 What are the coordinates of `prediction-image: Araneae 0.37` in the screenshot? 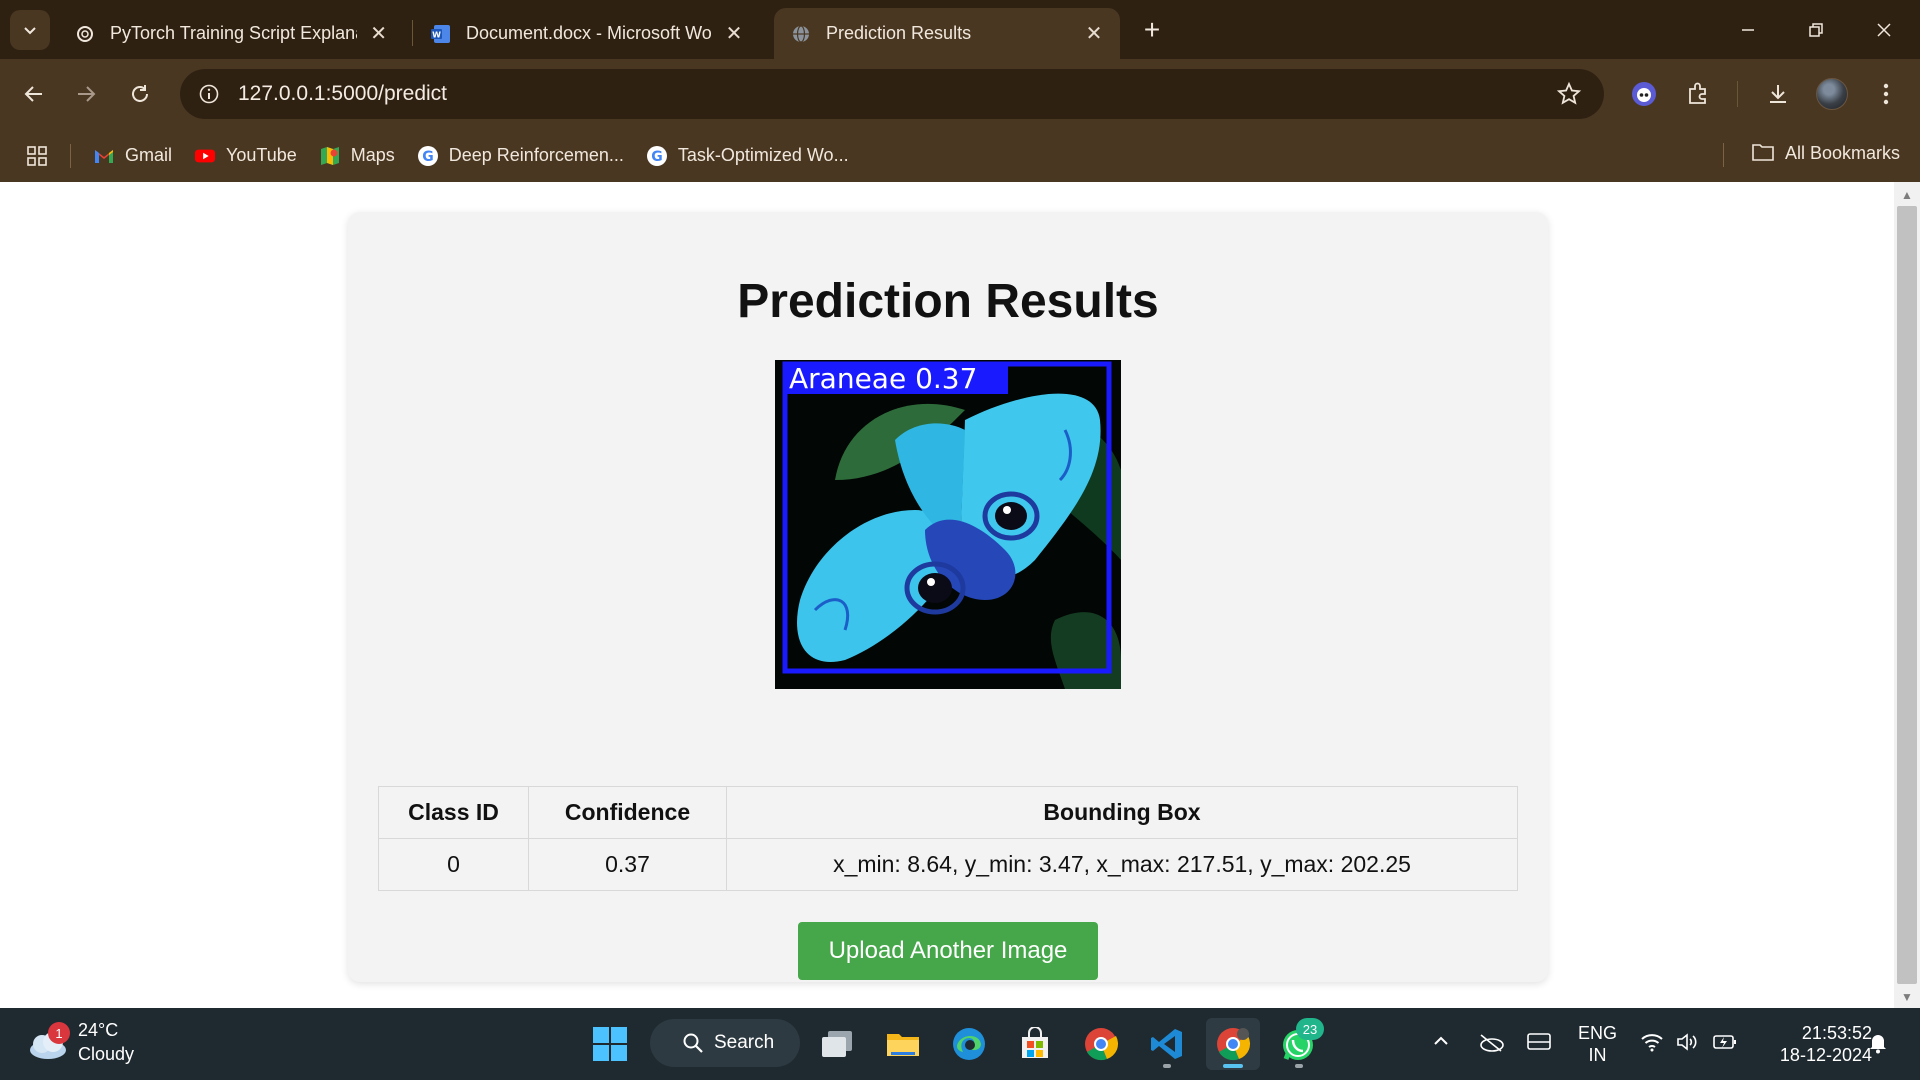 It's located at (948, 524).